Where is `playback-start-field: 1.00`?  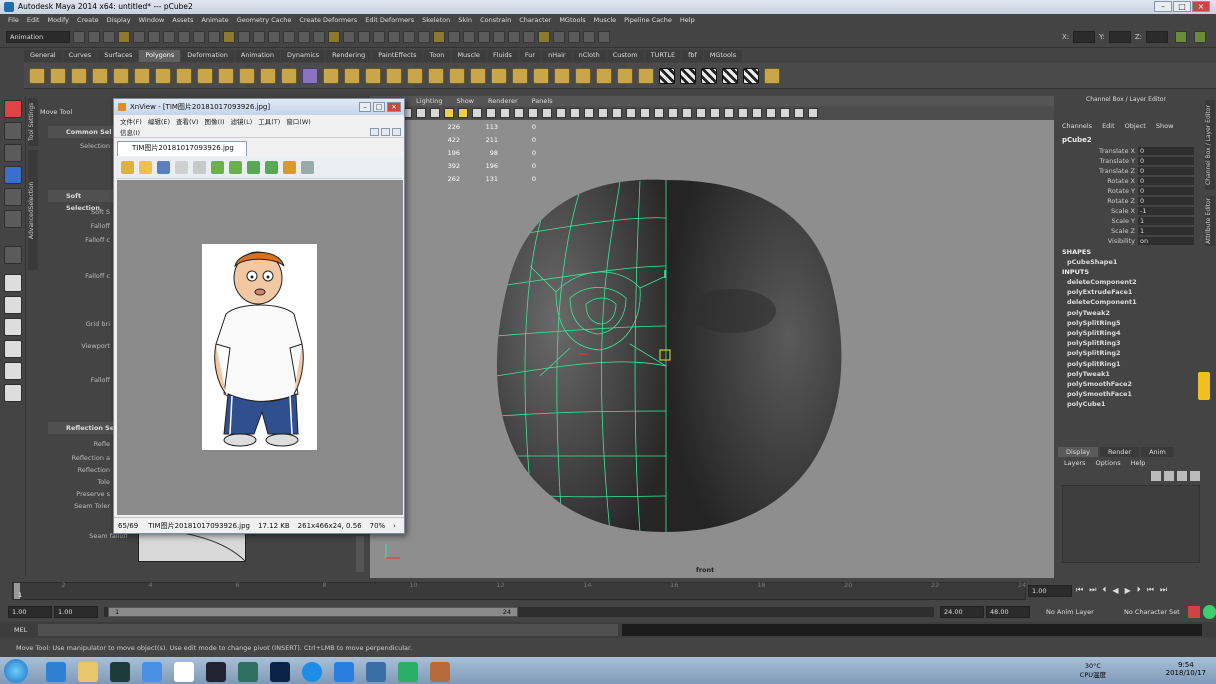
playback-start-field: 1.00 is located at coordinates (76, 612).